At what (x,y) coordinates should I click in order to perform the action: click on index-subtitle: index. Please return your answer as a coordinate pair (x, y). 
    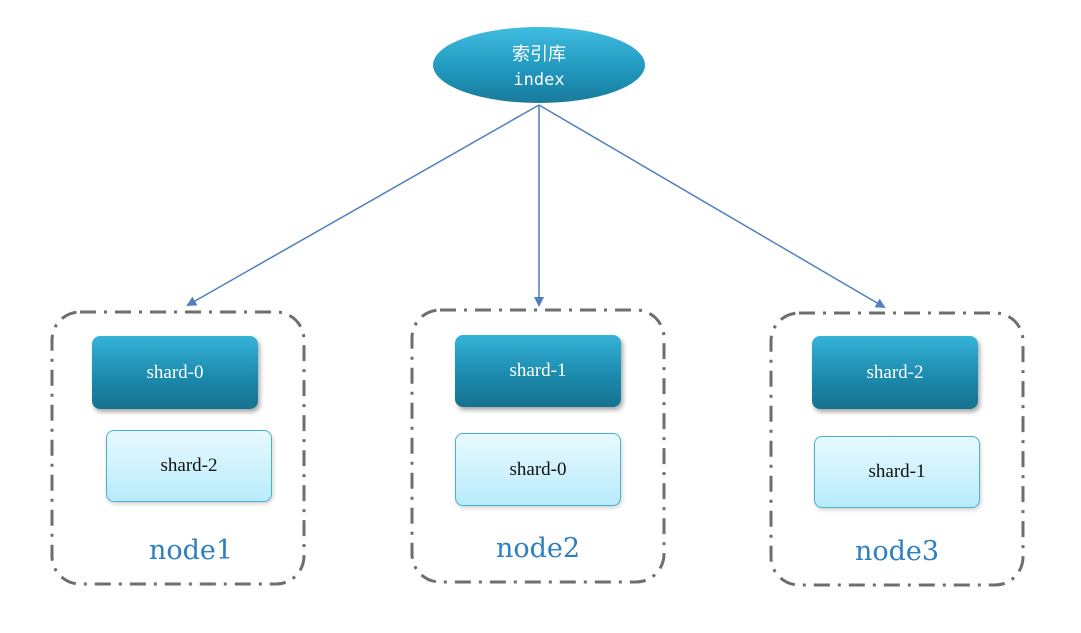
    Looking at the image, I should click on (539, 80).